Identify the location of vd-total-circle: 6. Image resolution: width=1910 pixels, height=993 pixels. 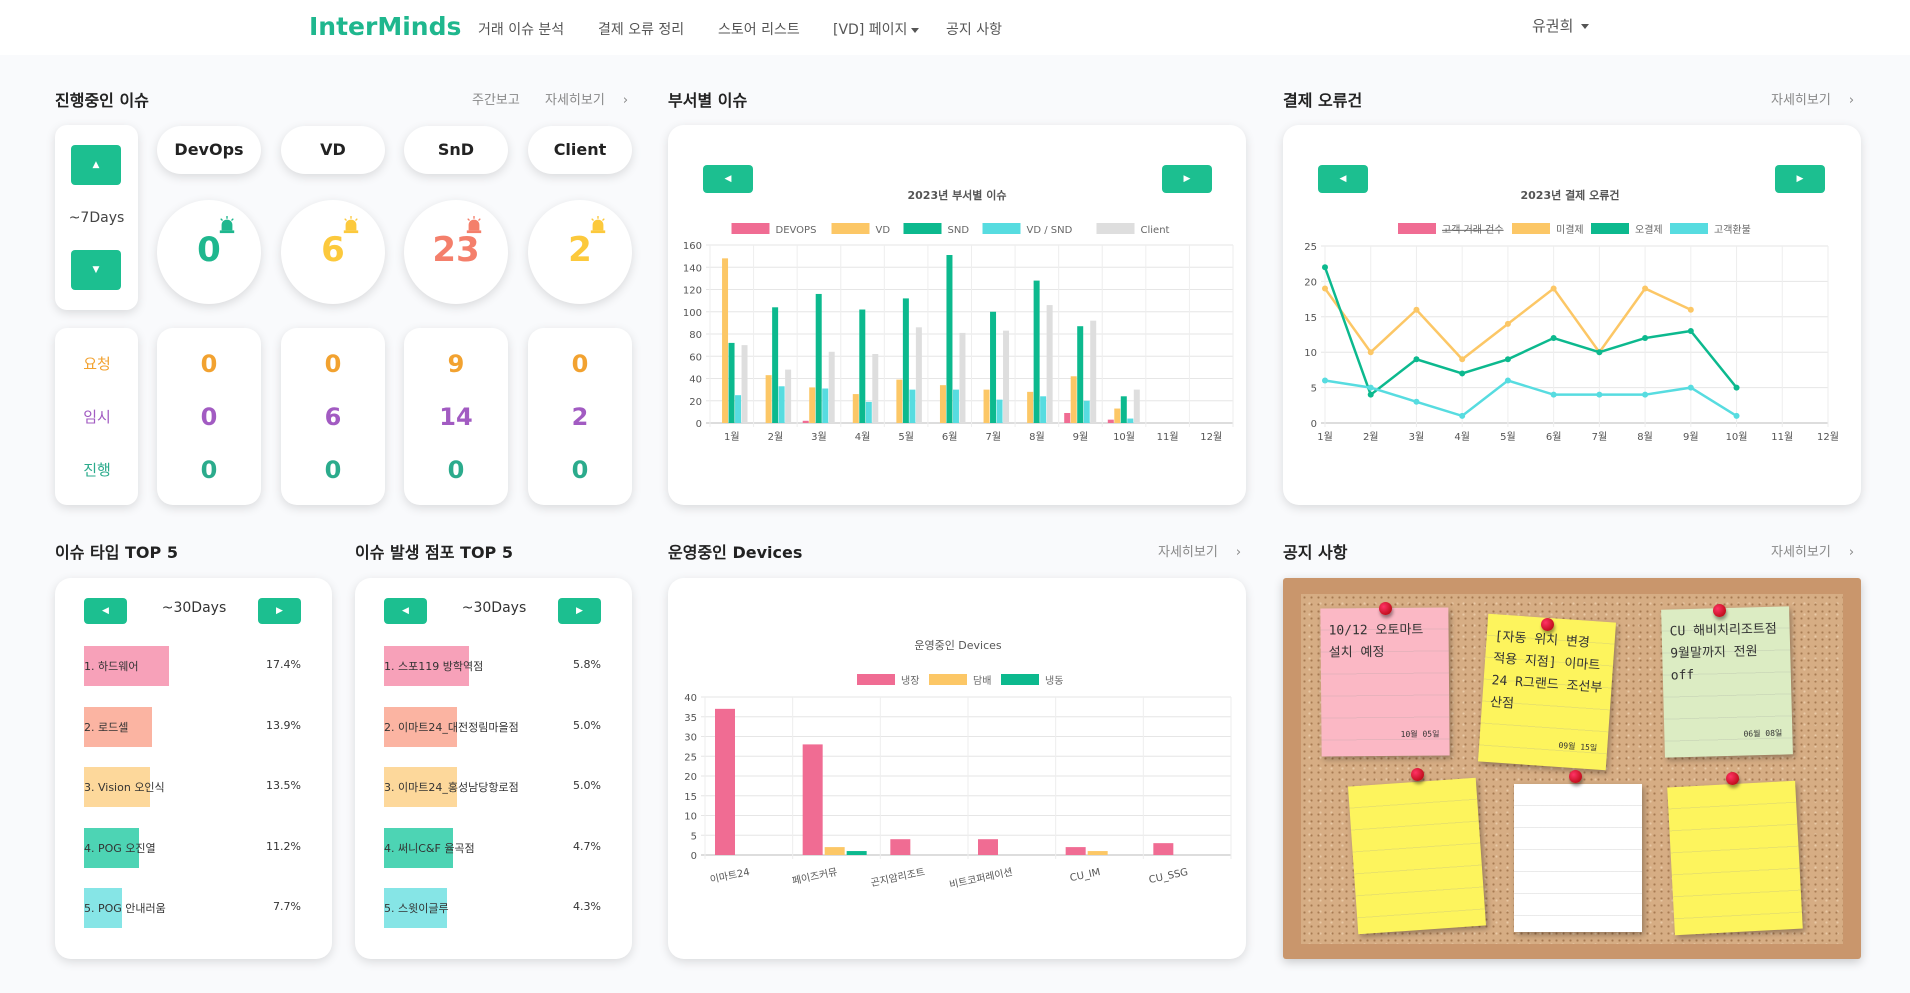
(333, 252).